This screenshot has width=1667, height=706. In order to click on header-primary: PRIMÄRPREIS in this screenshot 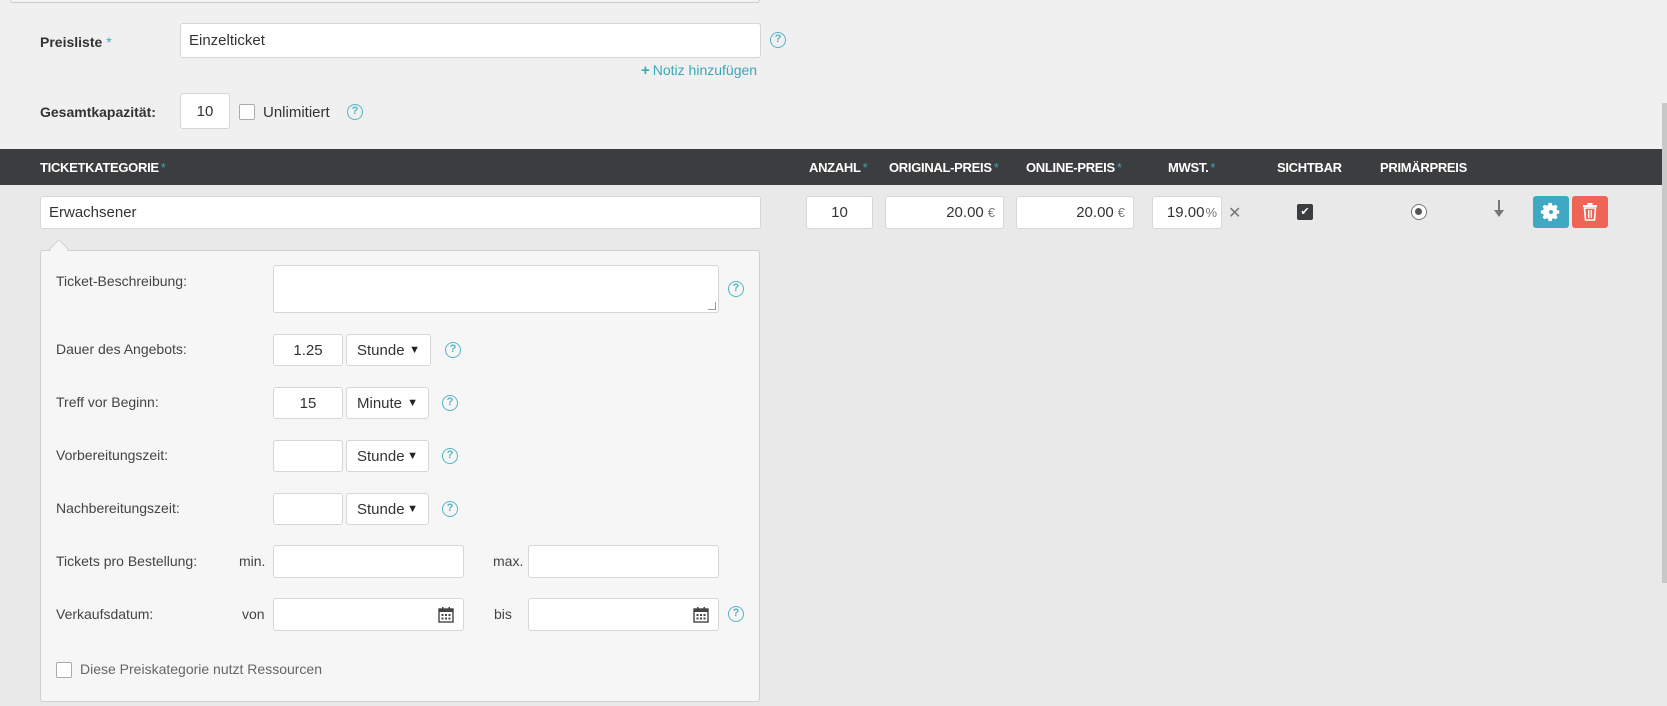, I will do `click(1423, 167)`.